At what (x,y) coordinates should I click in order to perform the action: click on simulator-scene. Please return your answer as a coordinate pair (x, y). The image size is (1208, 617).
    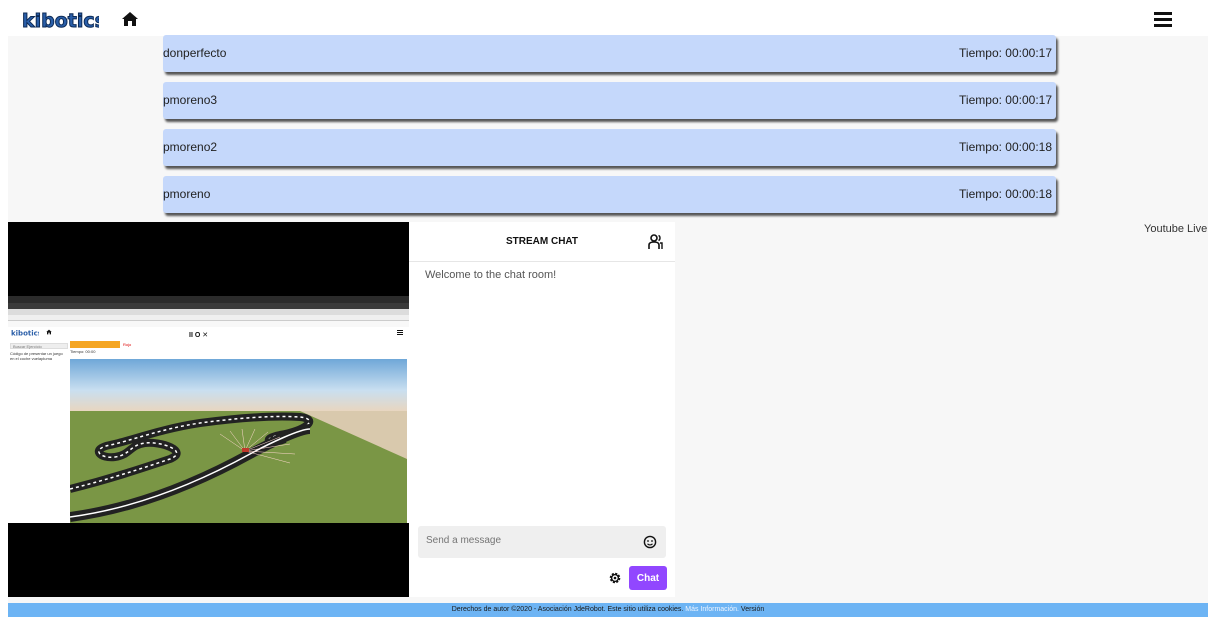
    Looking at the image, I should click on (238, 441).